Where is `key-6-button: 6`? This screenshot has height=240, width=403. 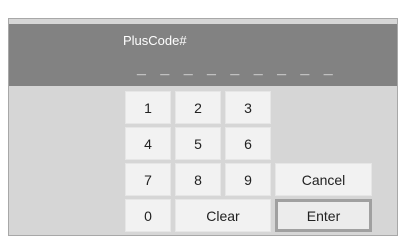
key-6-button: 6 is located at coordinates (248, 143).